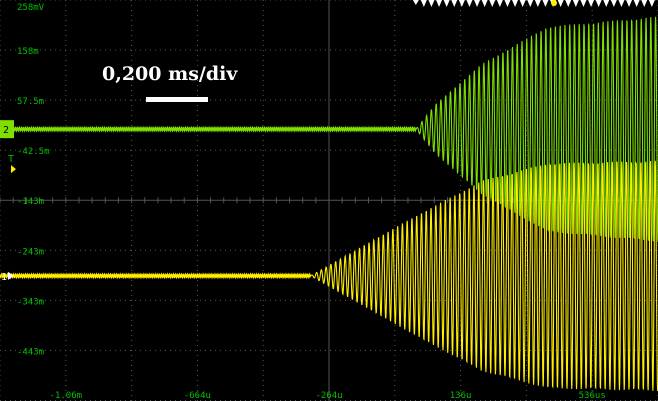  Describe the element at coordinates (592, 396) in the screenshot. I see `x-tick-label: 536us` at that location.